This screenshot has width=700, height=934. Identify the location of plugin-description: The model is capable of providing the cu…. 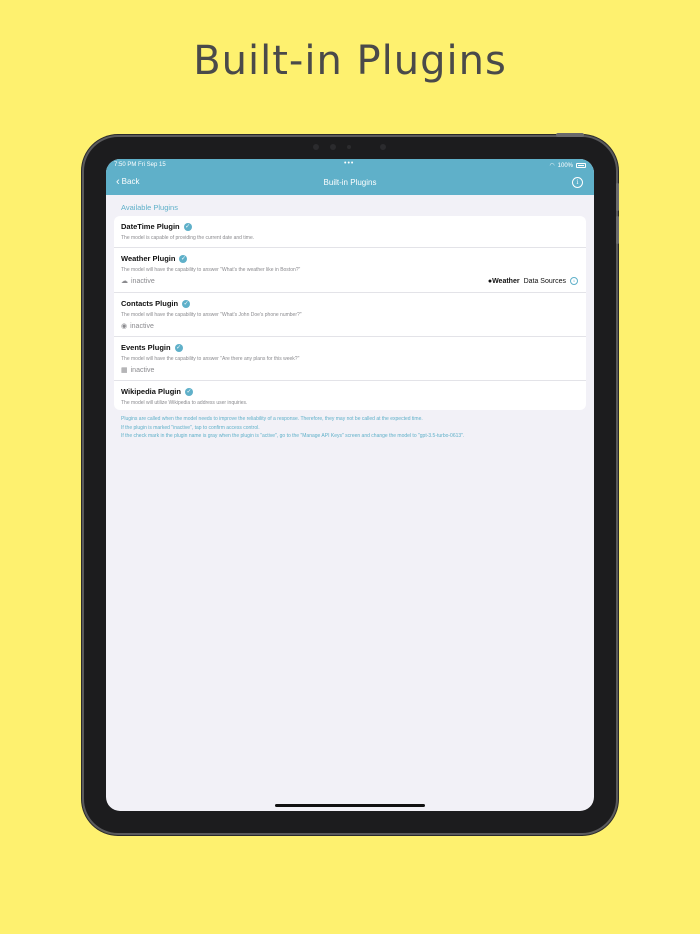
(188, 238).